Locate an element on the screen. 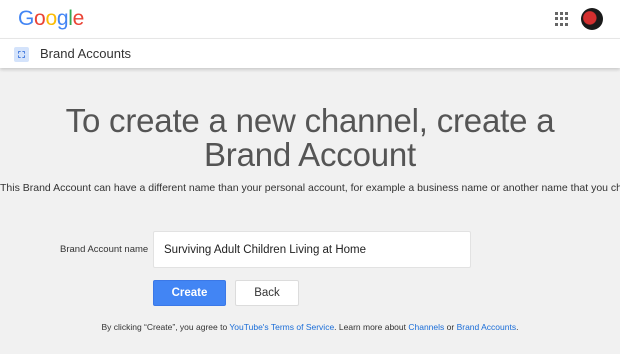  terms-prefix: By clicking “Create”, you agree to is located at coordinates (165, 327).